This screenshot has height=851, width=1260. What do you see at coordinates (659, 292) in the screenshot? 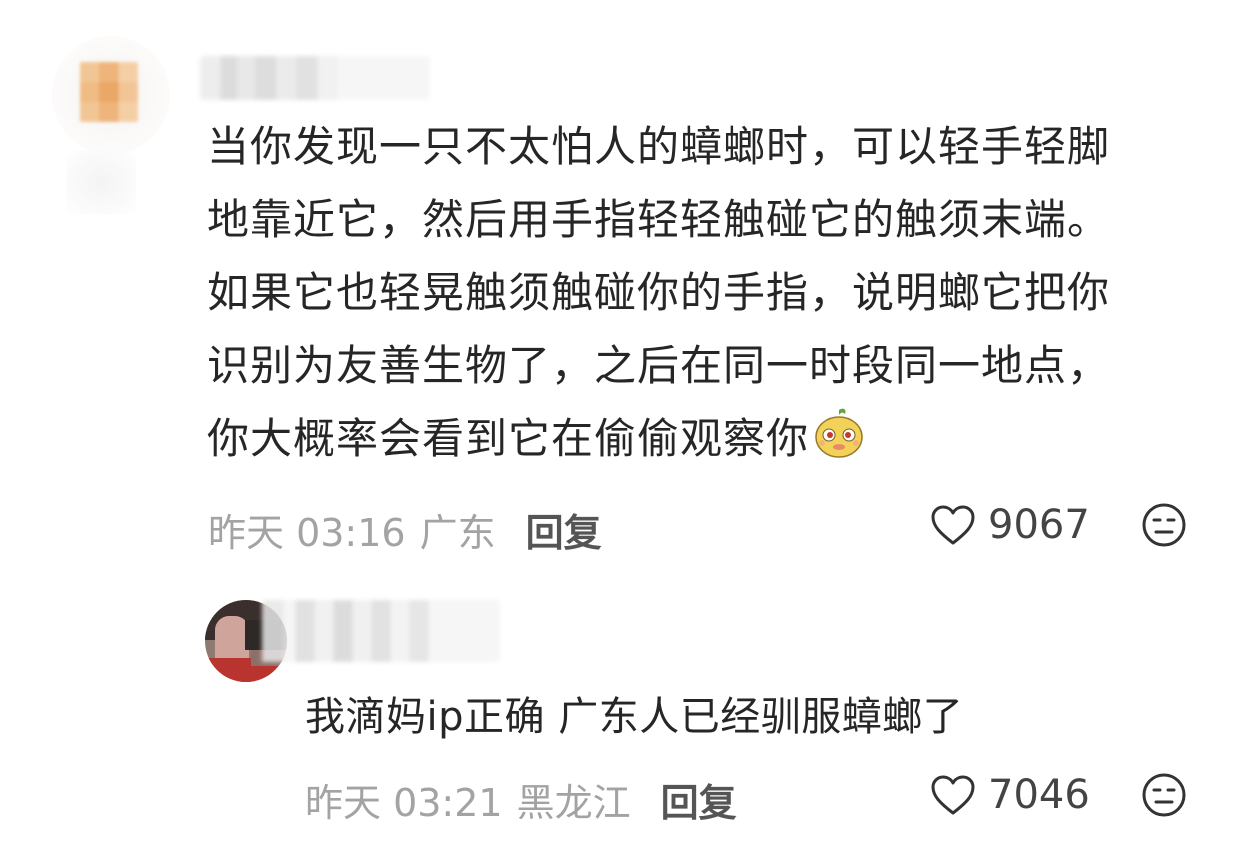
I see `comment-line: 如果它也轻晃触须触碰你的手指，说明螂它把你` at bounding box center [659, 292].